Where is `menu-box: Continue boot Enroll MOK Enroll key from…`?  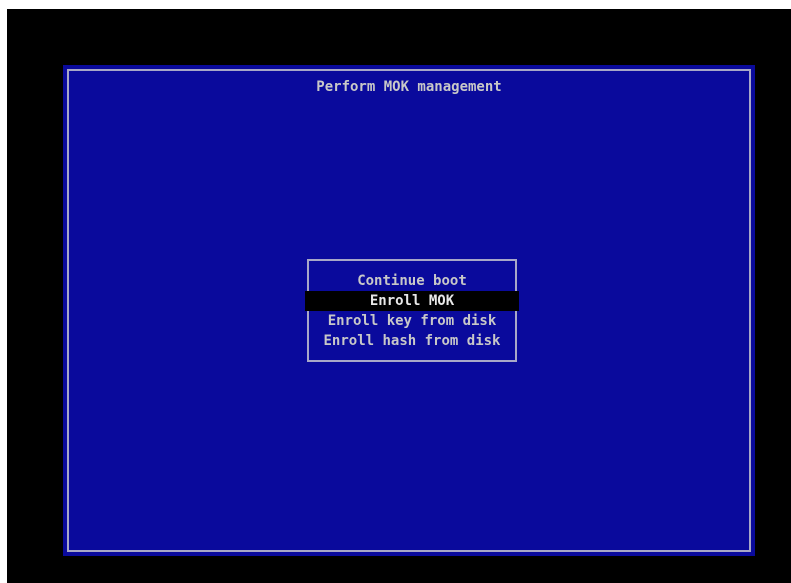
menu-box: Continue boot Enroll MOK Enroll key from… is located at coordinates (412, 310).